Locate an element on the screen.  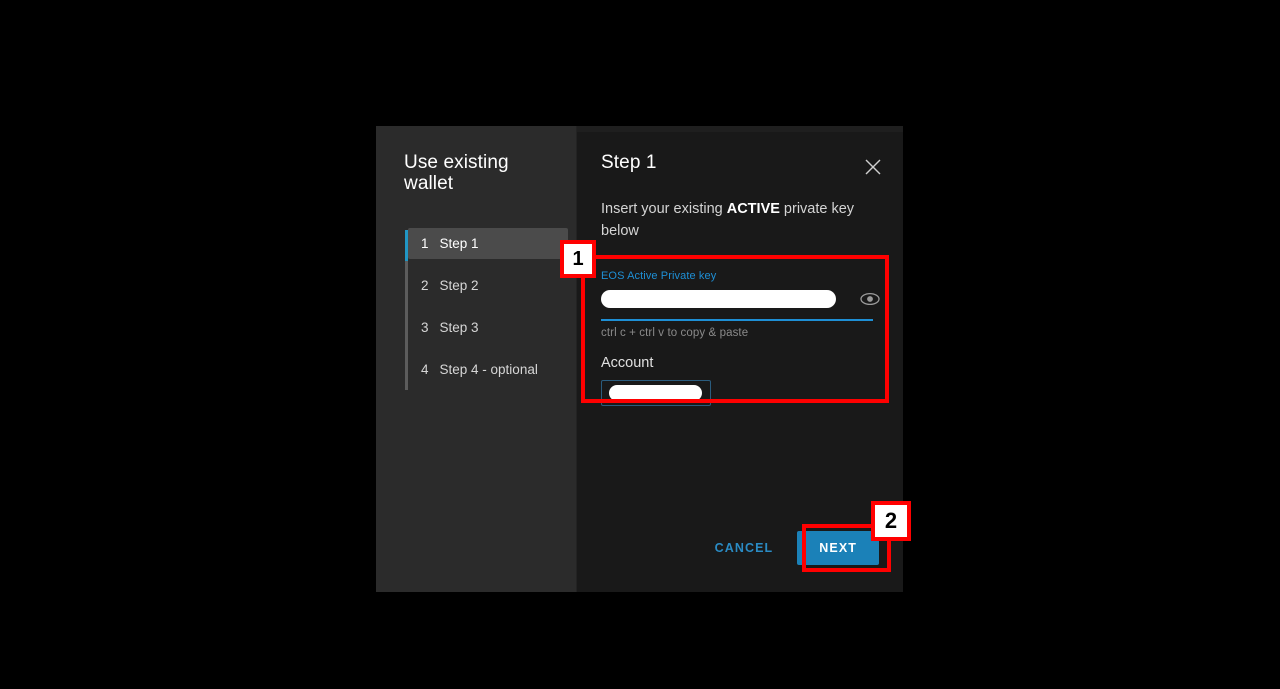
cancel-button: CANCEL is located at coordinates (744, 548).